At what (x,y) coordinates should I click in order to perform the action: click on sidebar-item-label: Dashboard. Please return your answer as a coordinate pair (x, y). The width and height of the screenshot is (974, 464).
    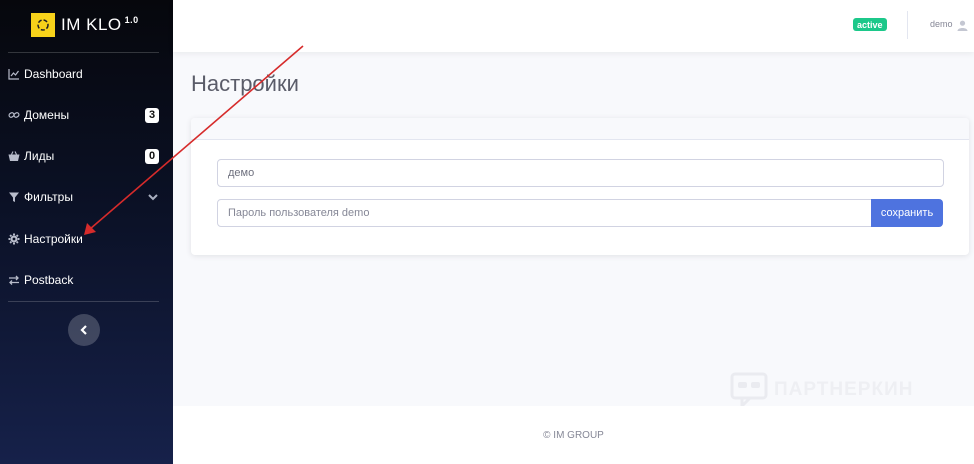
    Looking at the image, I should click on (53, 74).